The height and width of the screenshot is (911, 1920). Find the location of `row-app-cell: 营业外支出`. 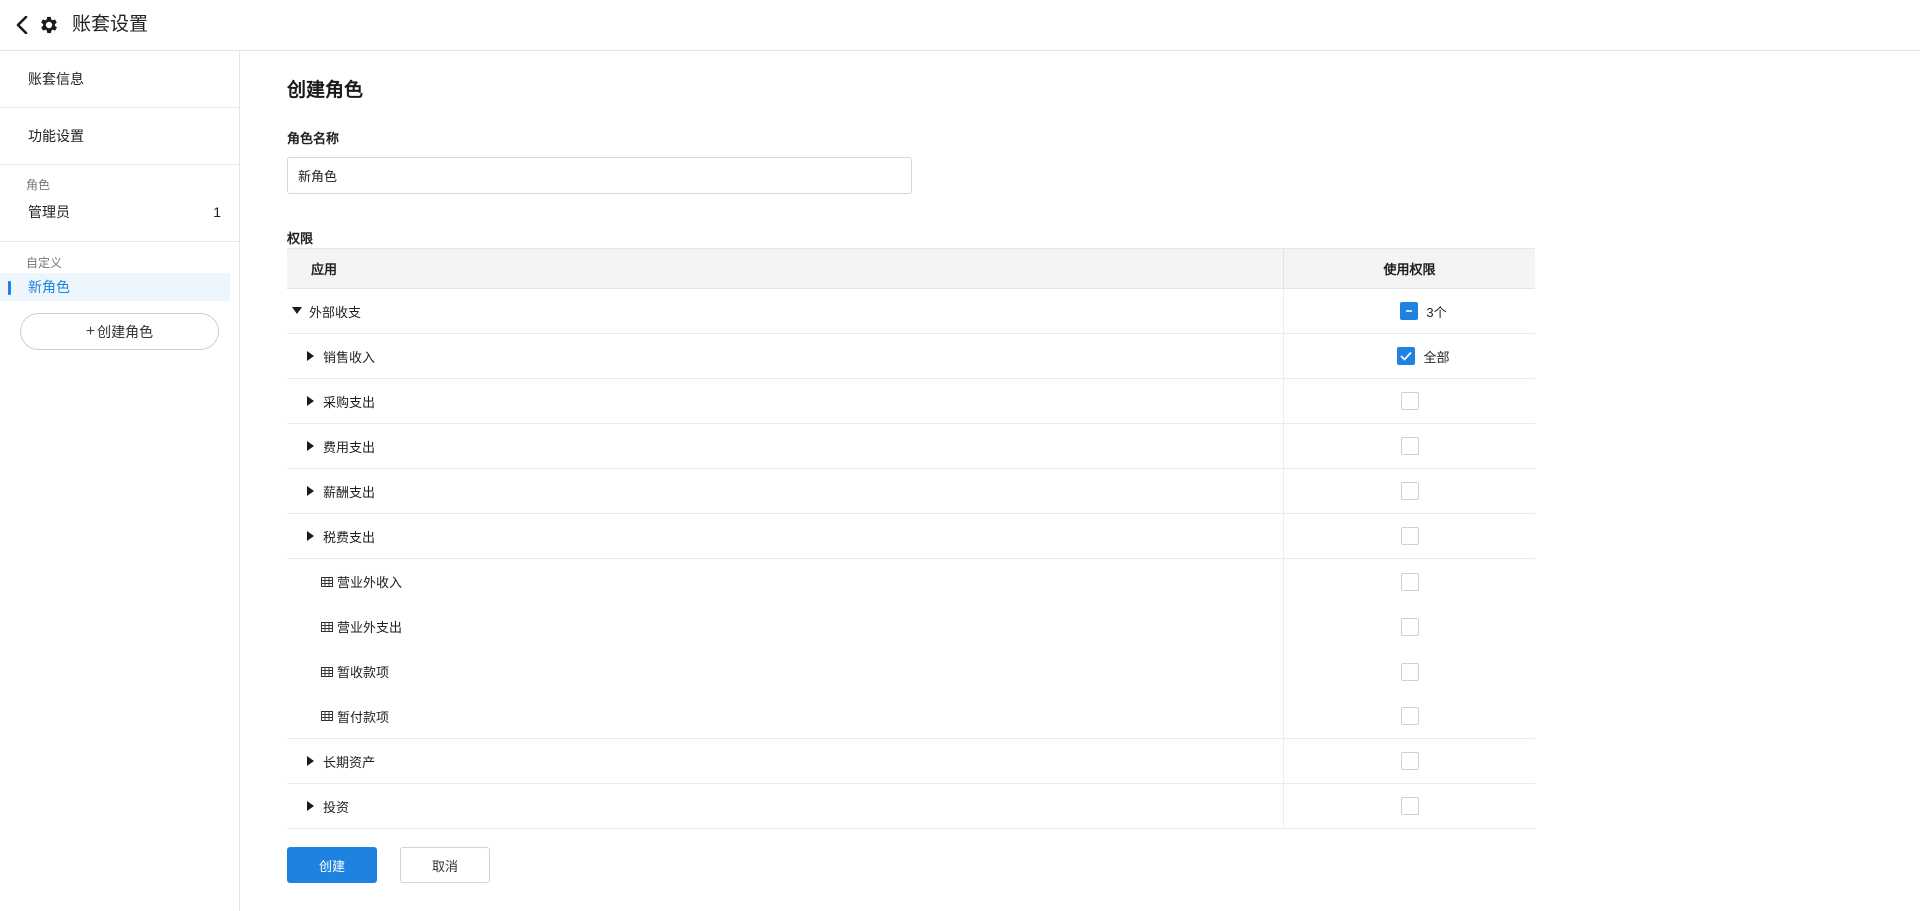

row-app-cell: 营业外支出 is located at coordinates (785, 626).